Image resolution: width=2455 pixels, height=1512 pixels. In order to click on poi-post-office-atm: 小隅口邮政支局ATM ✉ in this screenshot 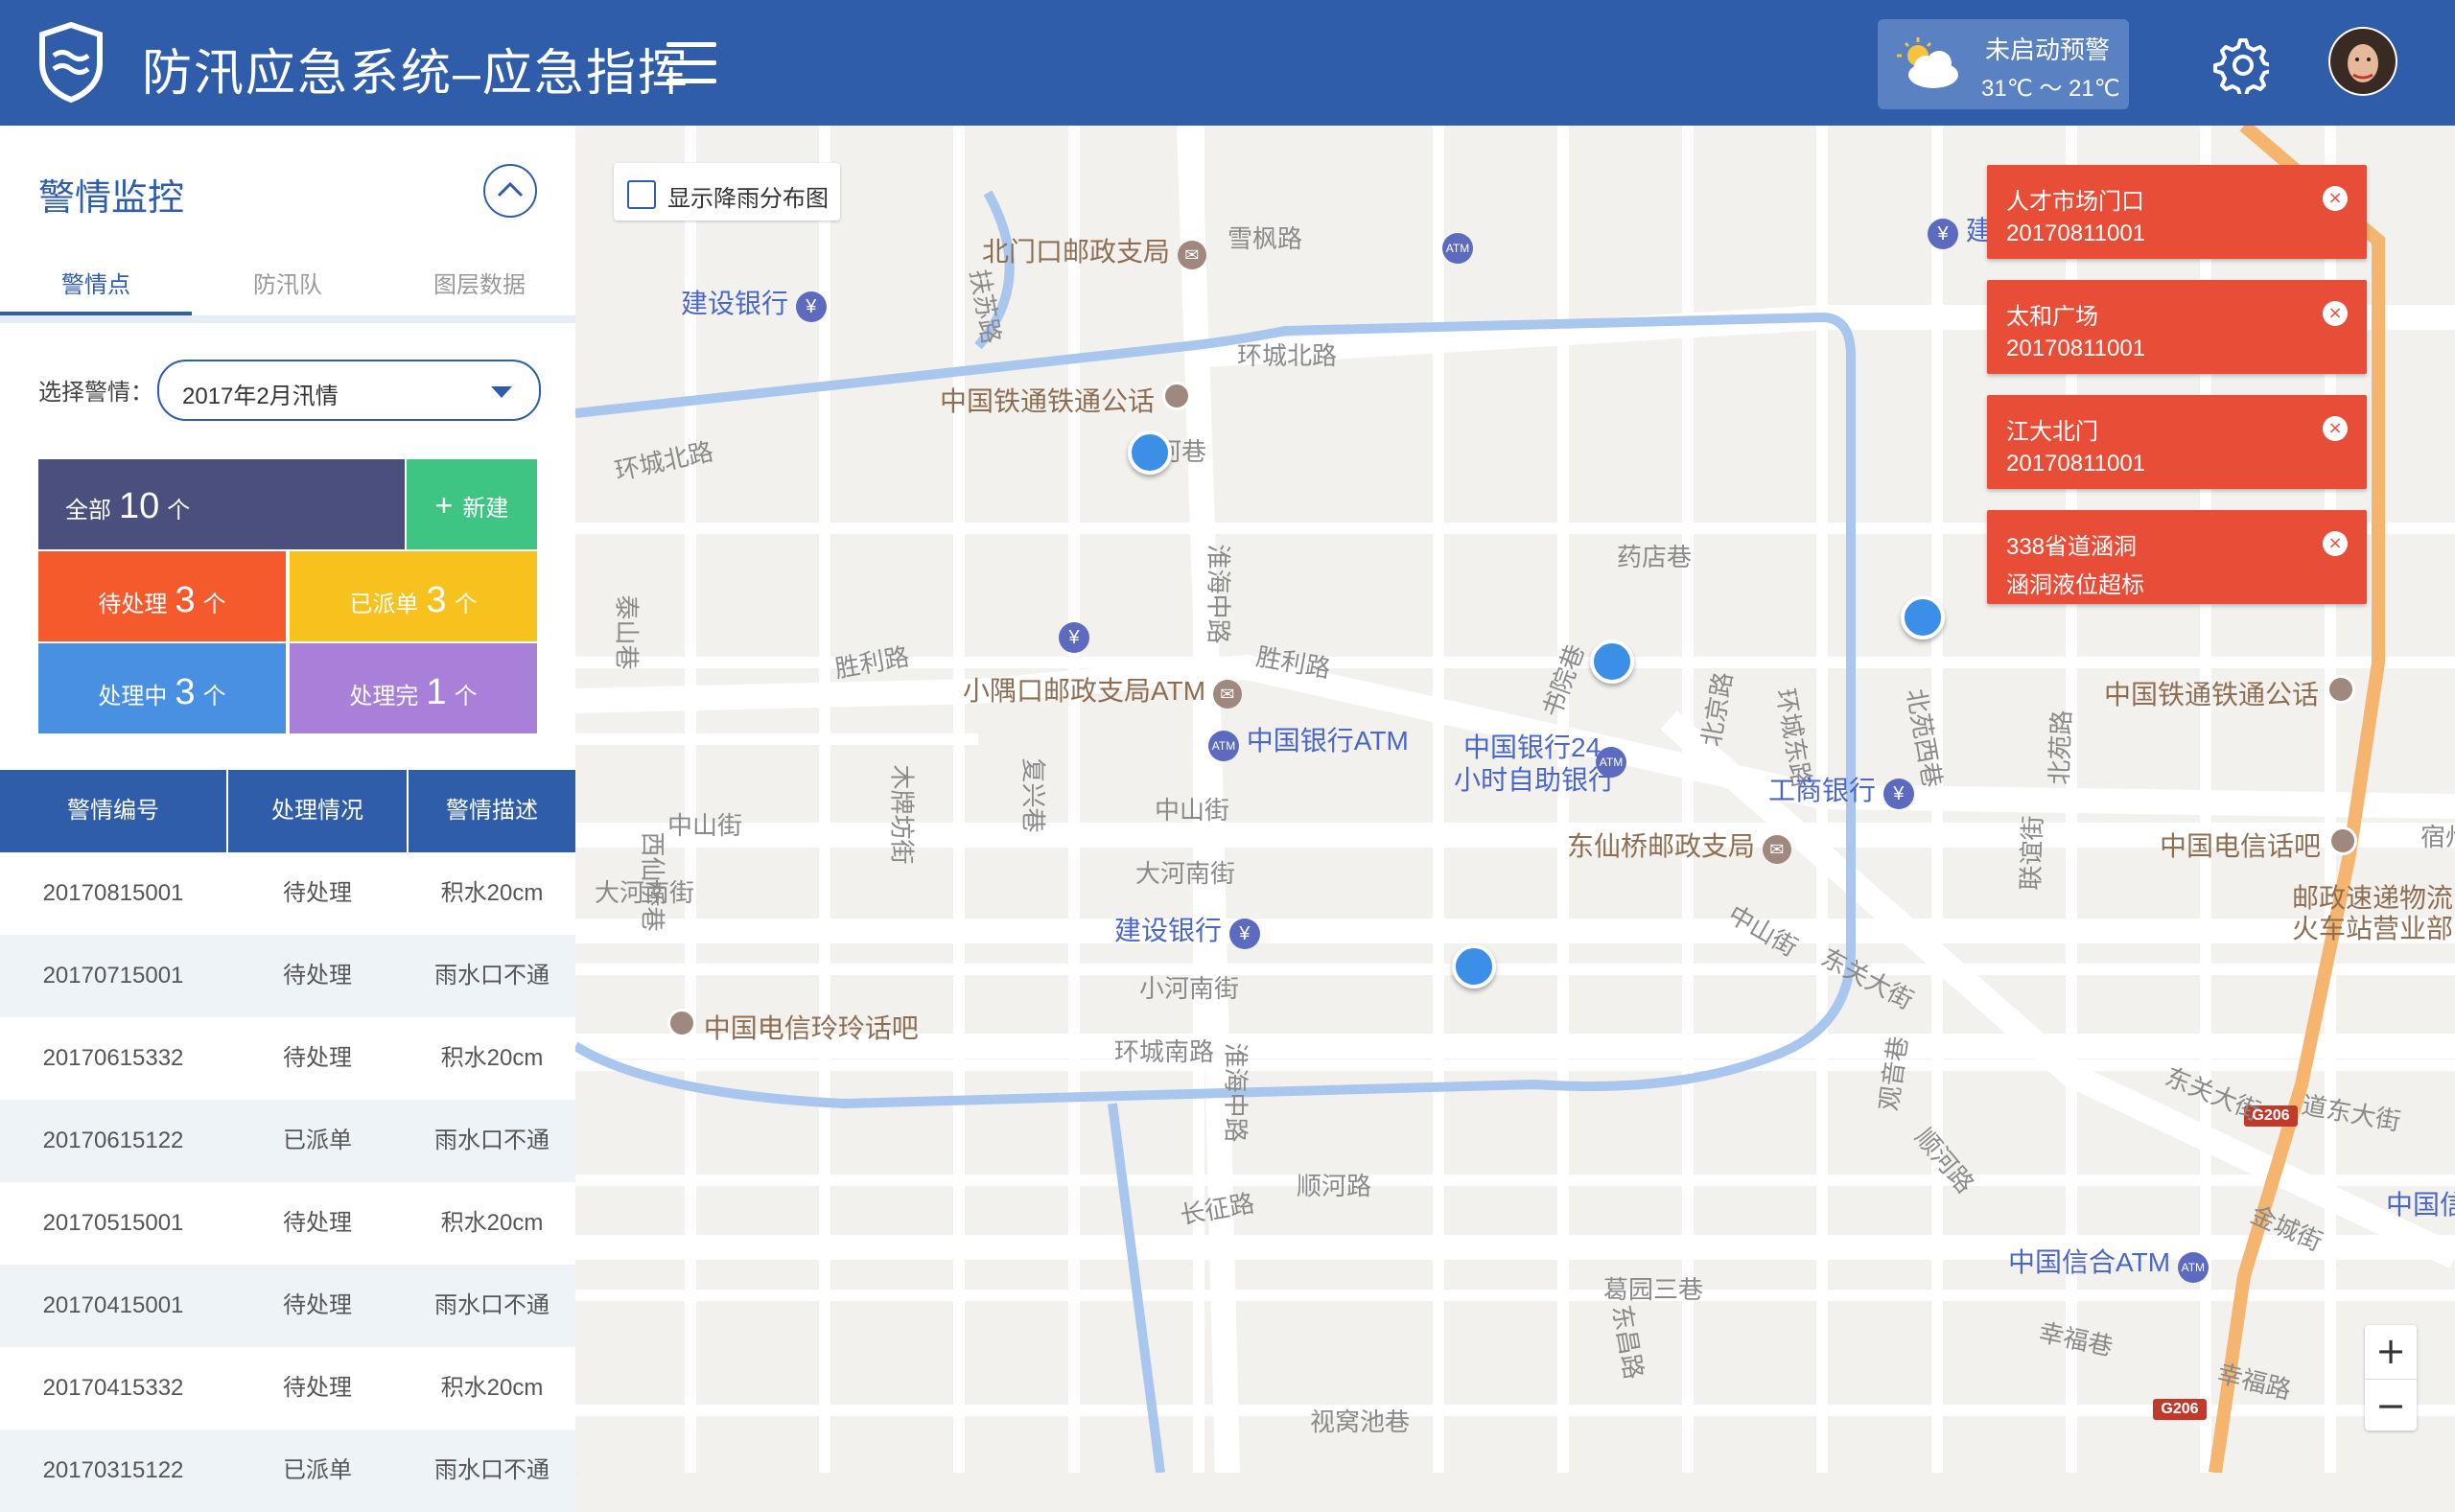, I will do `click(1102, 689)`.